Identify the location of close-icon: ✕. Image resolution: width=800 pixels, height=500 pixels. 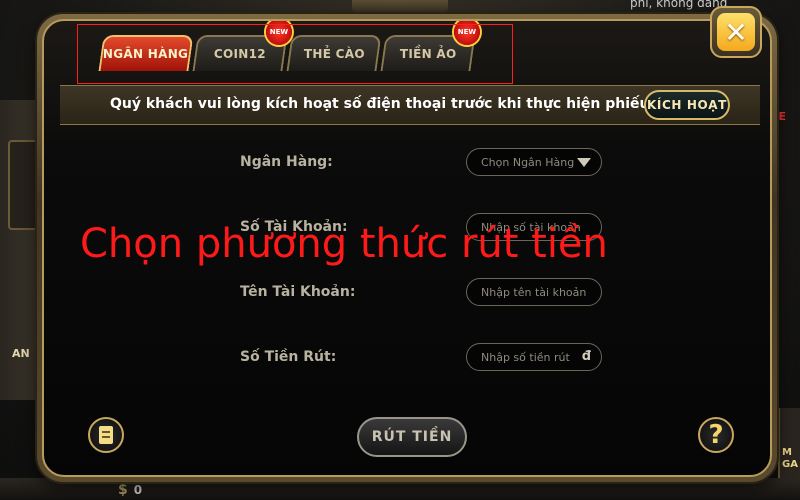
(736, 32).